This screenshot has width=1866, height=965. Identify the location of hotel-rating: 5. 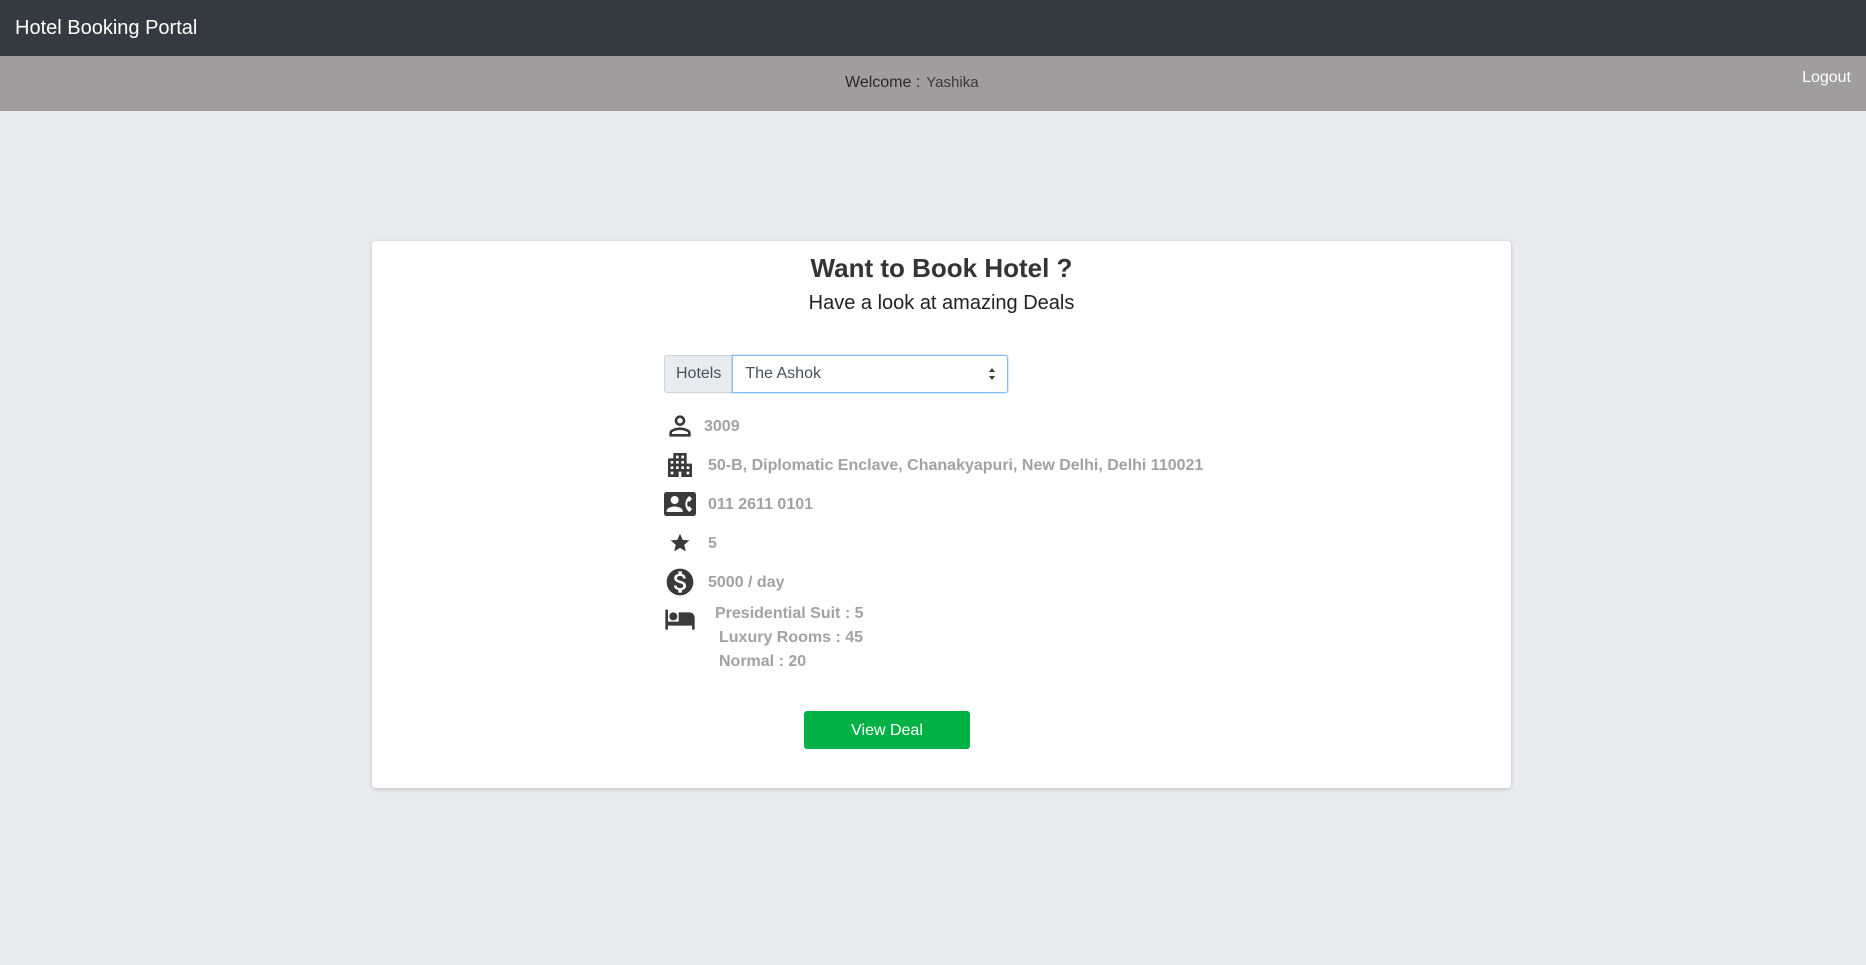
(712, 543).